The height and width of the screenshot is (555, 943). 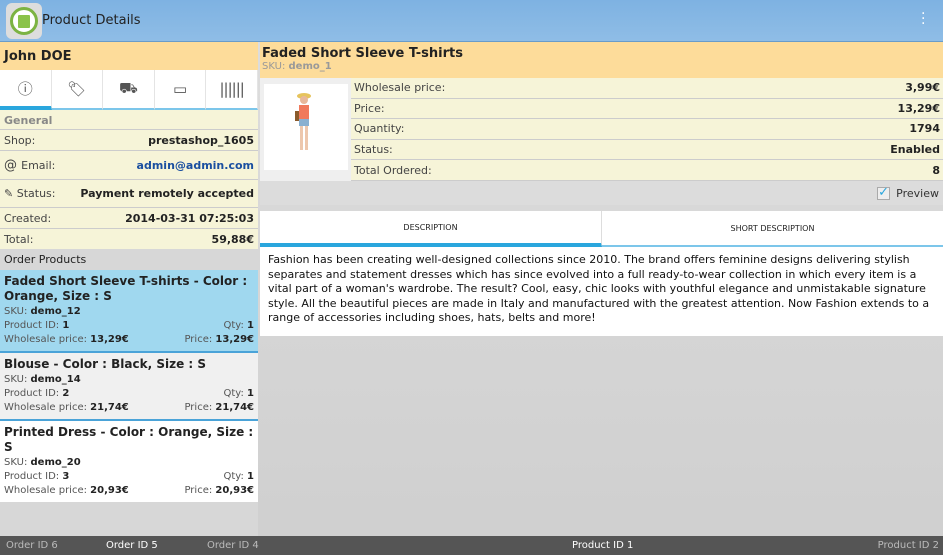 I want to click on shop-label: Shop:, so click(x=20, y=140).